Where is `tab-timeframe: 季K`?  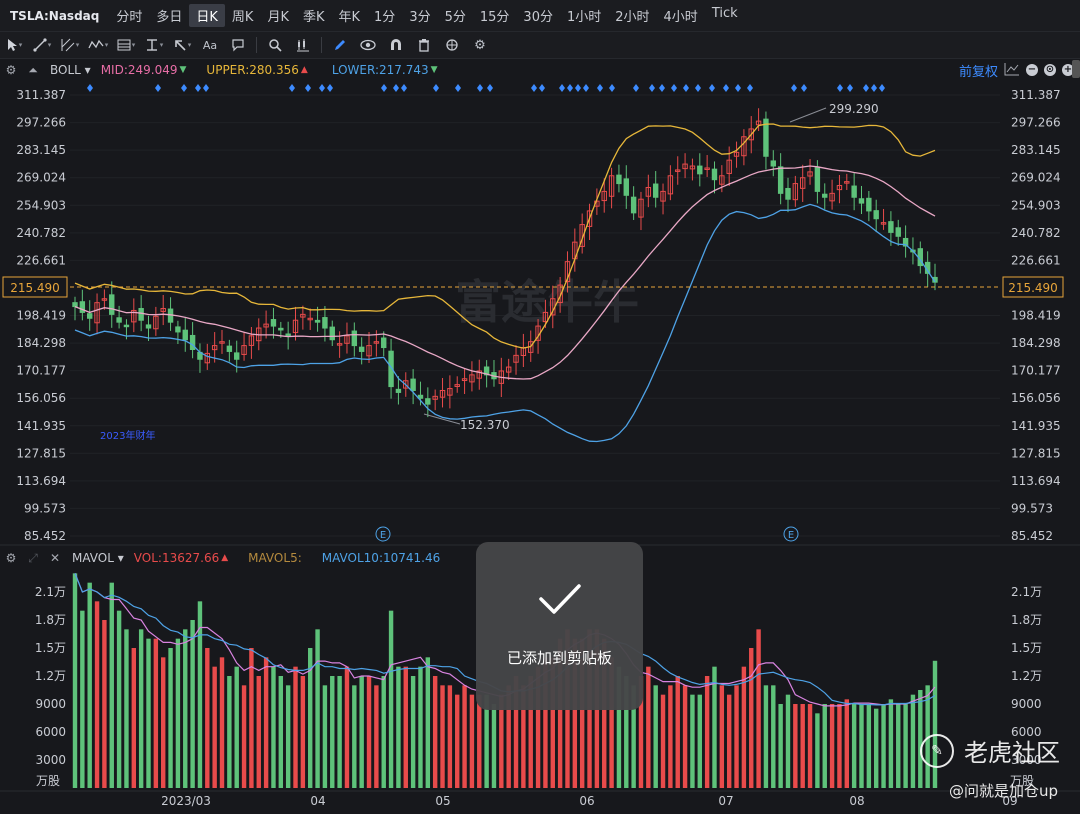
tab-timeframe: 季K is located at coordinates (314, 15).